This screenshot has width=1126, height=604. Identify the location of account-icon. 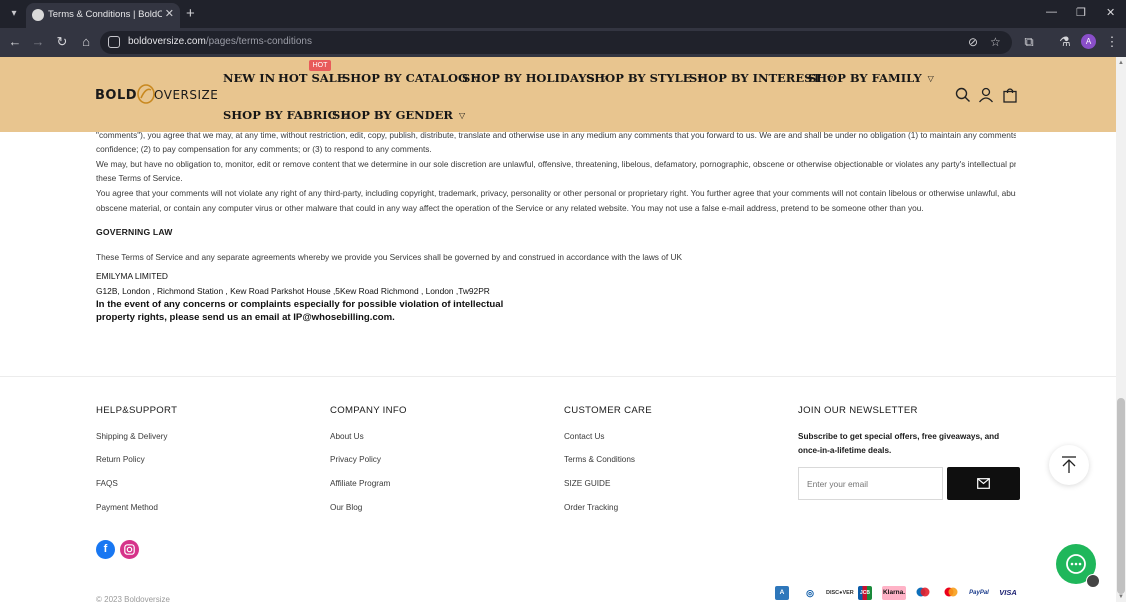
(986, 95).